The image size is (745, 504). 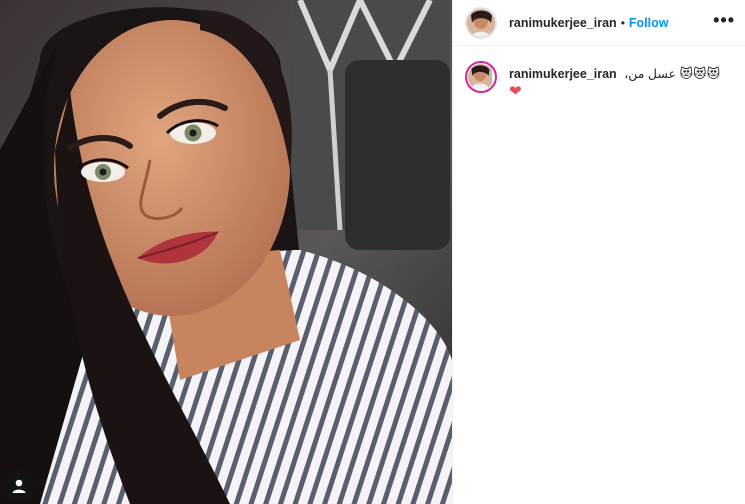 I want to click on more-options-icon: •••, so click(x=724, y=20).